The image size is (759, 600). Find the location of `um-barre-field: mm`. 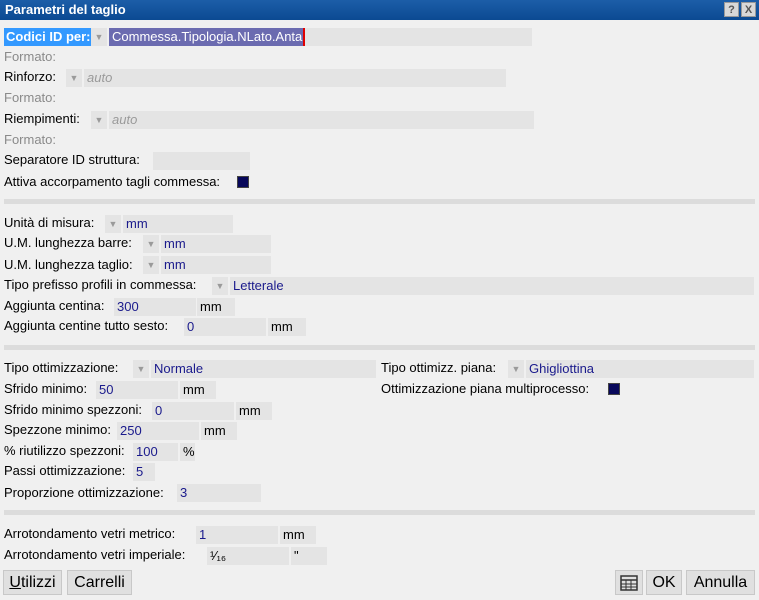

um-barre-field: mm is located at coordinates (216, 244).